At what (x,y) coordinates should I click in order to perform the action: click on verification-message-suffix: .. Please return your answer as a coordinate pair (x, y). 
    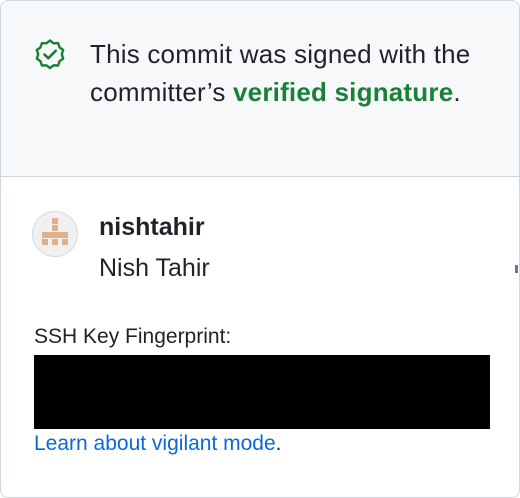
    Looking at the image, I should click on (457, 92).